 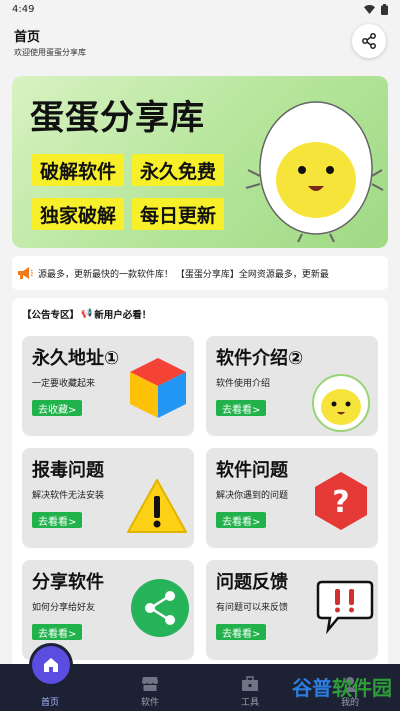 What do you see at coordinates (178, 170) in the screenshot?
I see `banner-tag: 永久免费` at bounding box center [178, 170].